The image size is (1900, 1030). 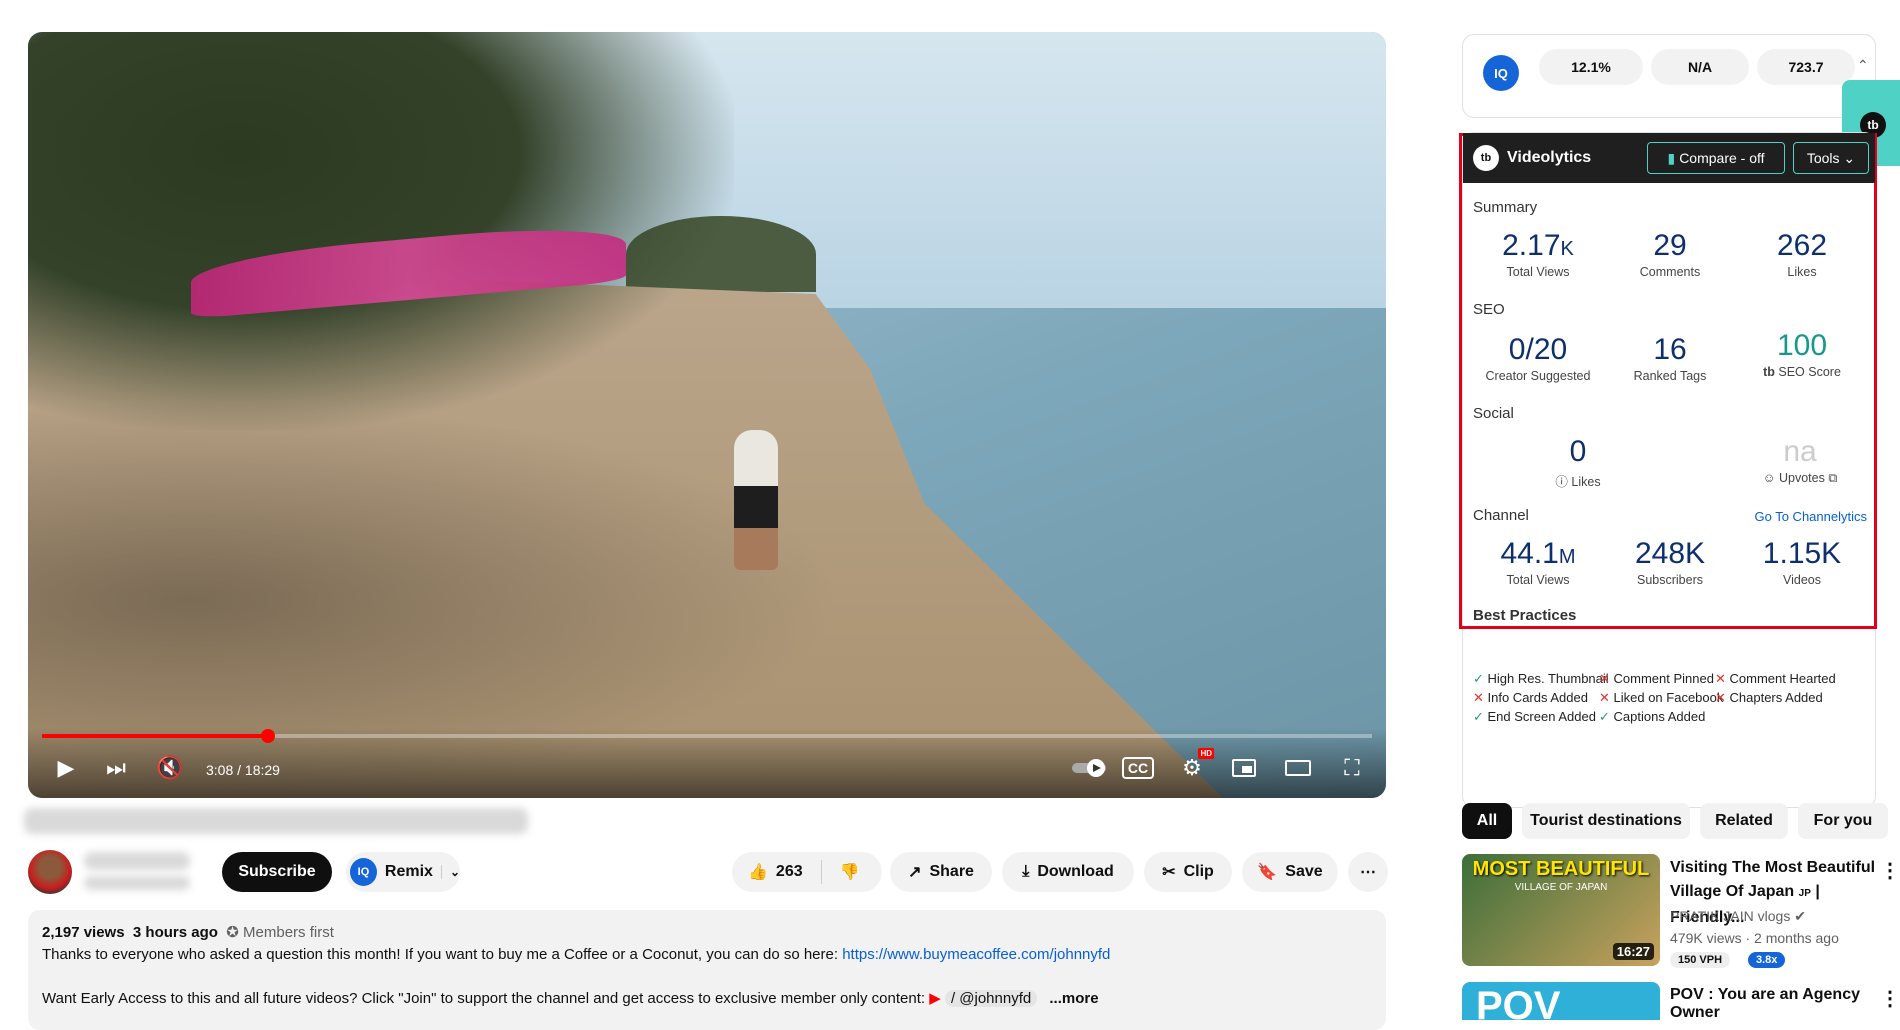 I want to click on best-practice-label: Comment Hearted, so click(x=1782, y=678).